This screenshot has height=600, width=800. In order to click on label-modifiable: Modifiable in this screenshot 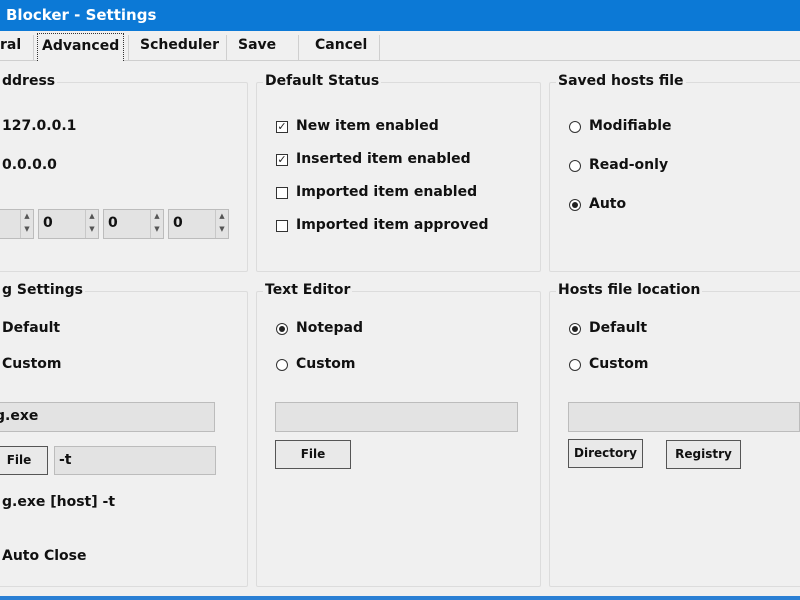, I will do `click(630, 126)`.